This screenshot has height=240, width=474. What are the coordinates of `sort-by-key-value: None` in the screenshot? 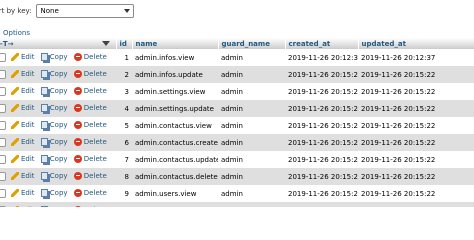 It's located at (49, 11).